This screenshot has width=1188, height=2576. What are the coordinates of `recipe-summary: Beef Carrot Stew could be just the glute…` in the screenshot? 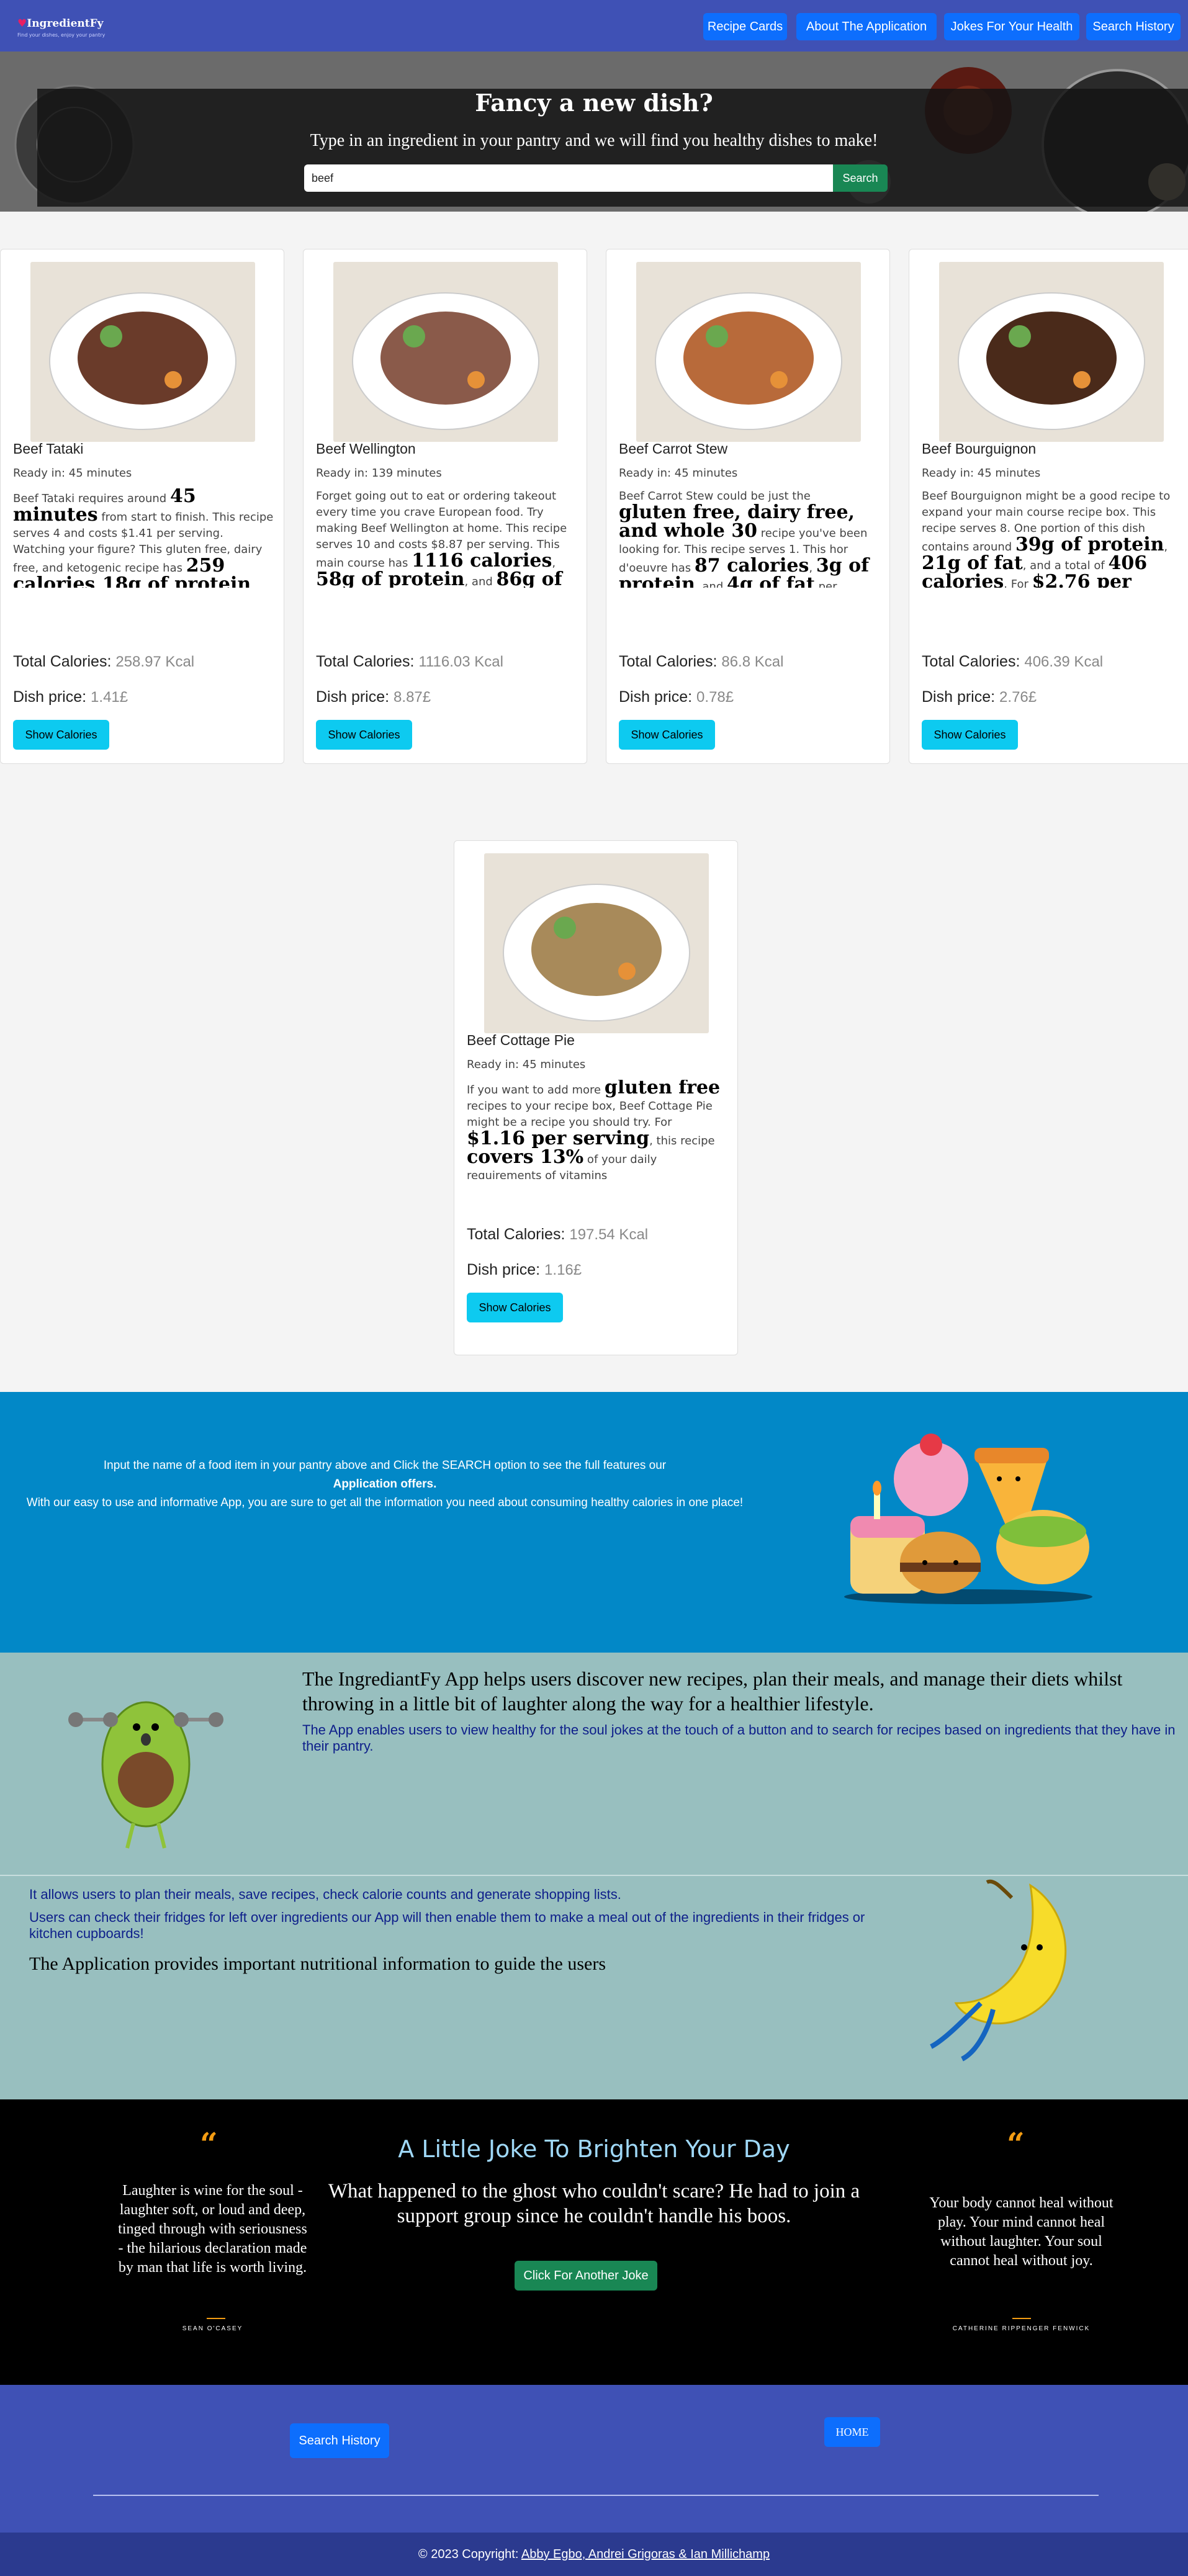 It's located at (744, 539).